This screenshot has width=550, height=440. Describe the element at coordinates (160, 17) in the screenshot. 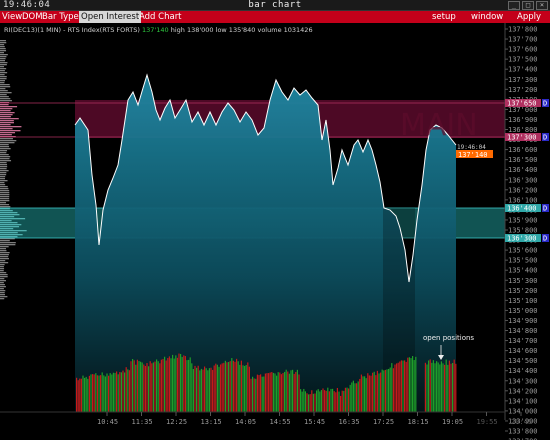

I see `menu-add-chart: Add Chart` at that location.